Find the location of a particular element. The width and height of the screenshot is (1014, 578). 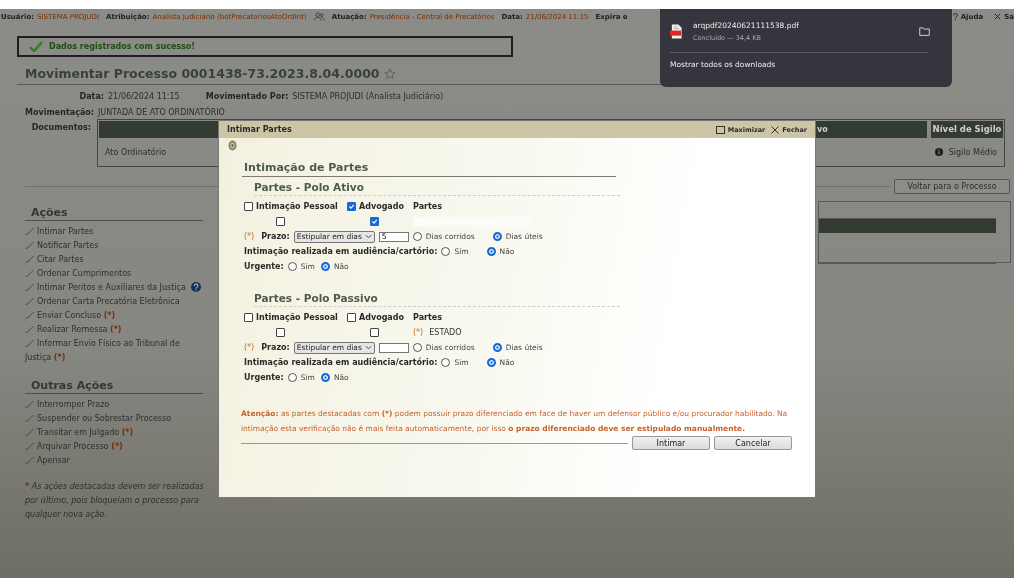

success-text: Dados registrados com sucesso! is located at coordinates (122, 46).